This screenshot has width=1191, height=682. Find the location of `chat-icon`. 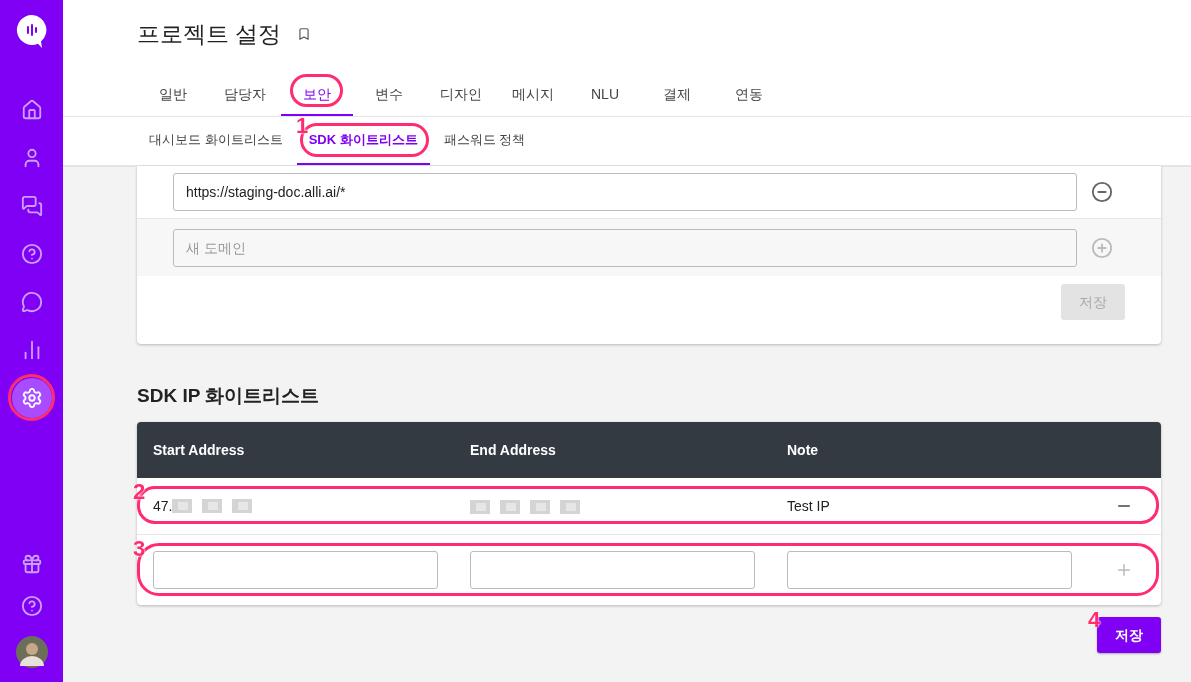

chat-icon is located at coordinates (31, 206).